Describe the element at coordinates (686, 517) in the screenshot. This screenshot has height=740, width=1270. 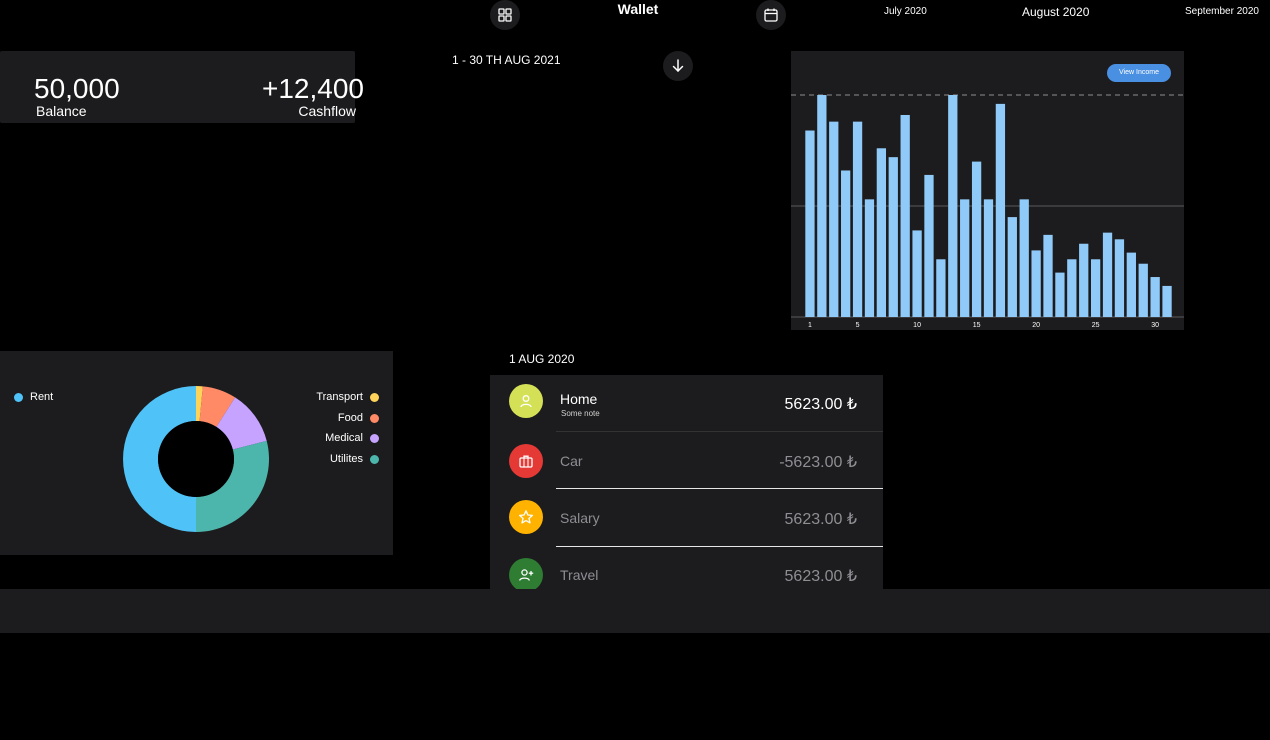
I see `list-item: Salary 5623.00 ₺` at that location.